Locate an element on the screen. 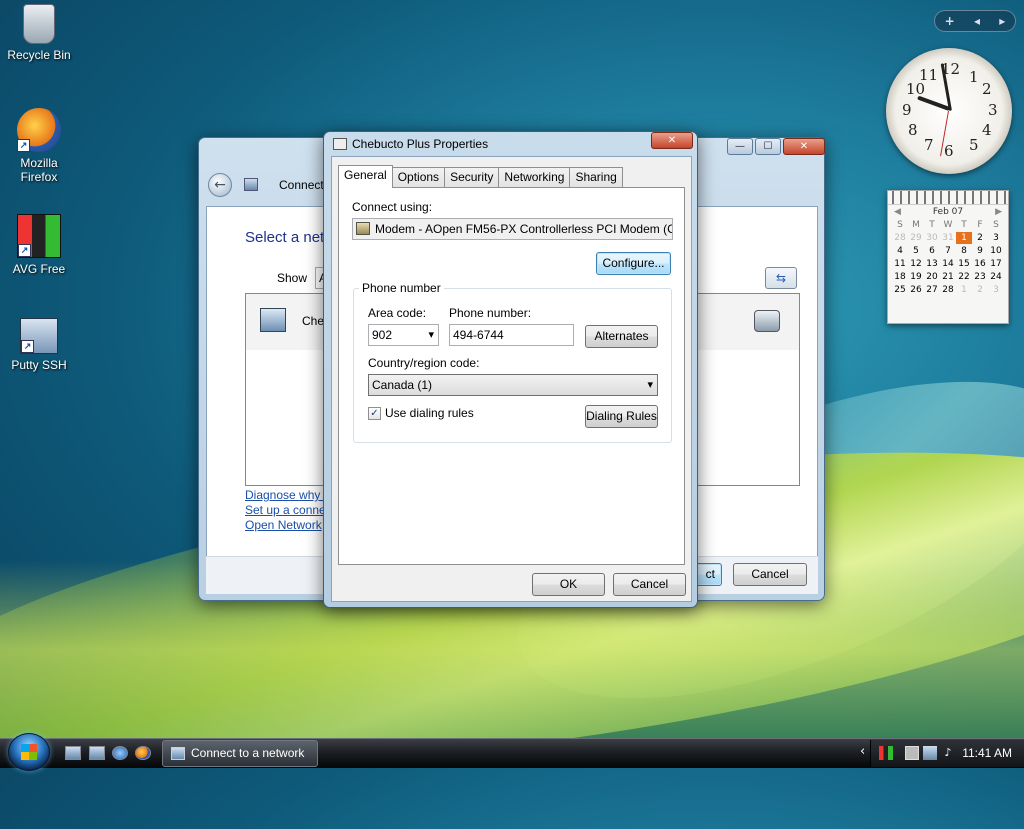 The width and height of the screenshot is (1024, 829). volume-tray-icon: ♪ is located at coordinates (948, 753).